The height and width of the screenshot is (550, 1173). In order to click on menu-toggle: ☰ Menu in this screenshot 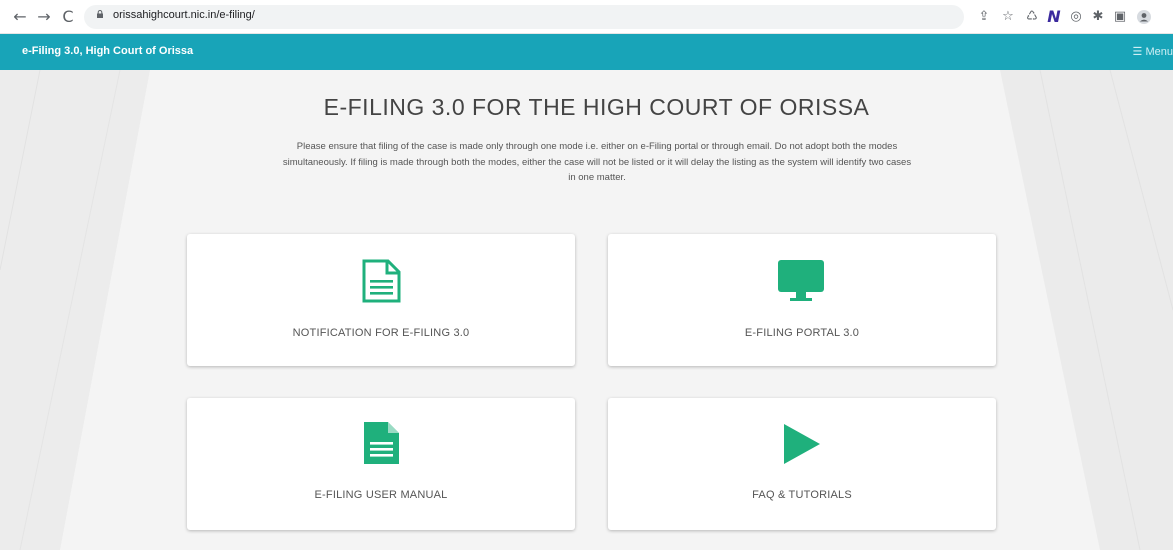, I will do `click(1153, 51)`.